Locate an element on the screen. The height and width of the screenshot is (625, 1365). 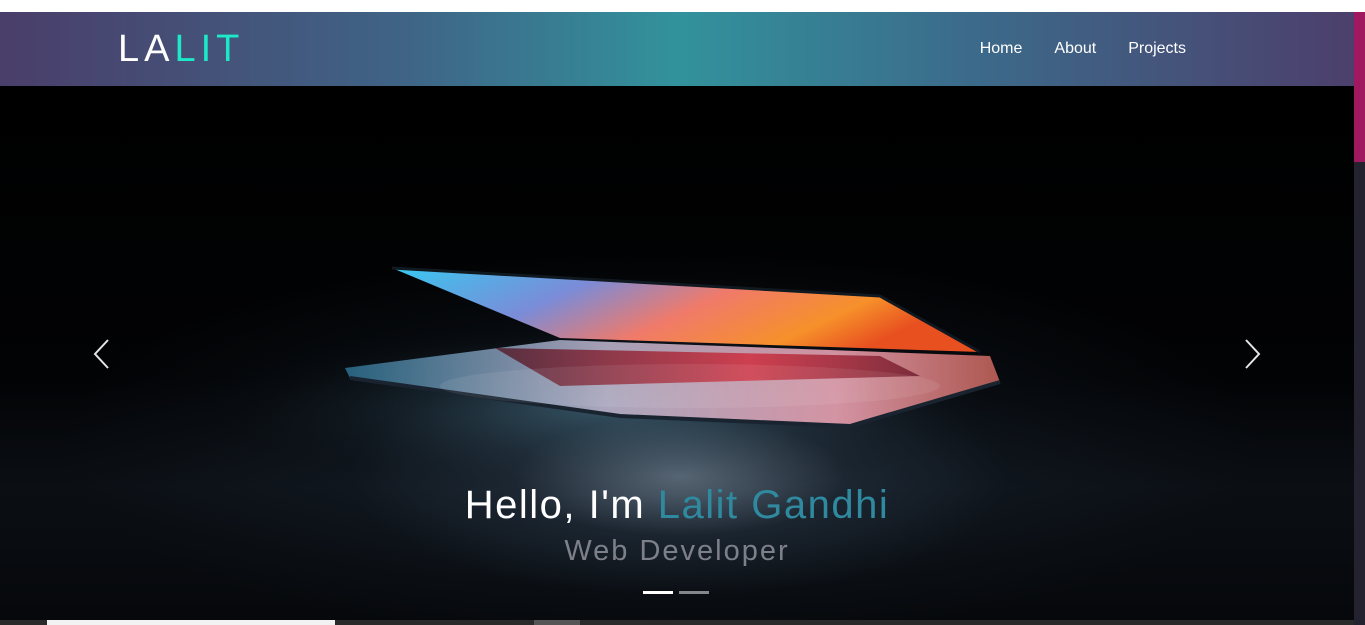
carousel-next-button is located at coordinates (1252, 354).